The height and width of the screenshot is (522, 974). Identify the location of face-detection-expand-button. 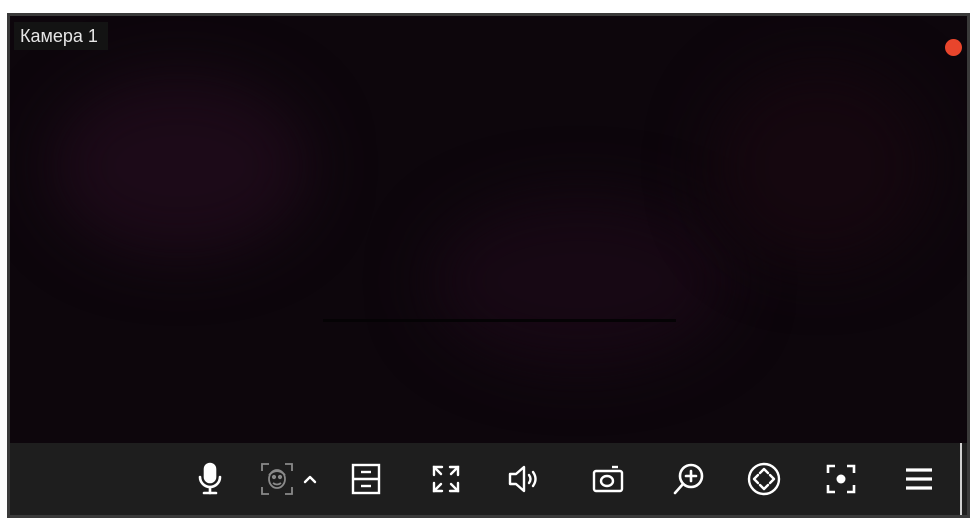
(310, 479).